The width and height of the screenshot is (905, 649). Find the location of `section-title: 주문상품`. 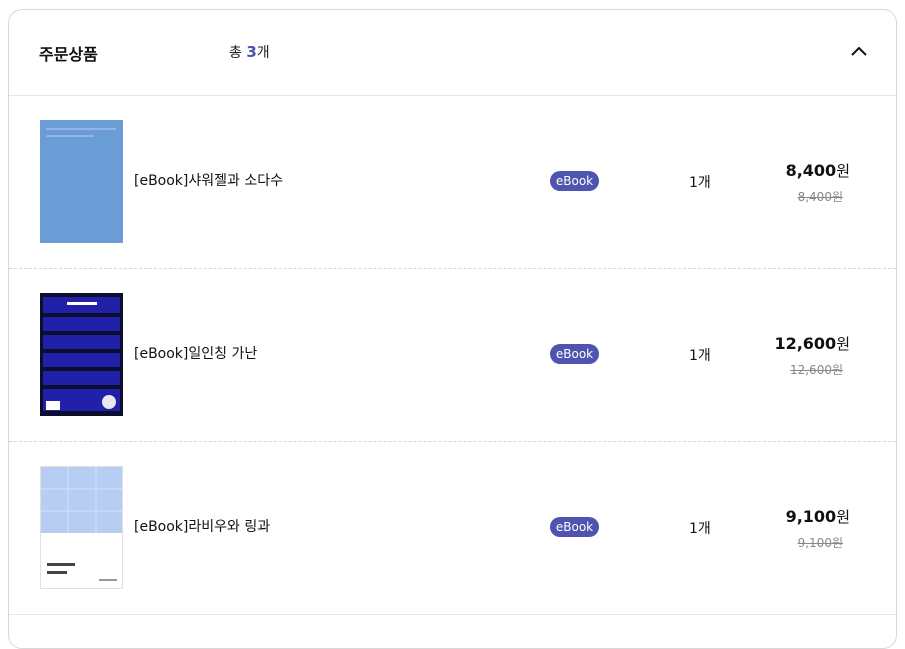

section-title: 주문상품 is located at coordinates (68, 54).